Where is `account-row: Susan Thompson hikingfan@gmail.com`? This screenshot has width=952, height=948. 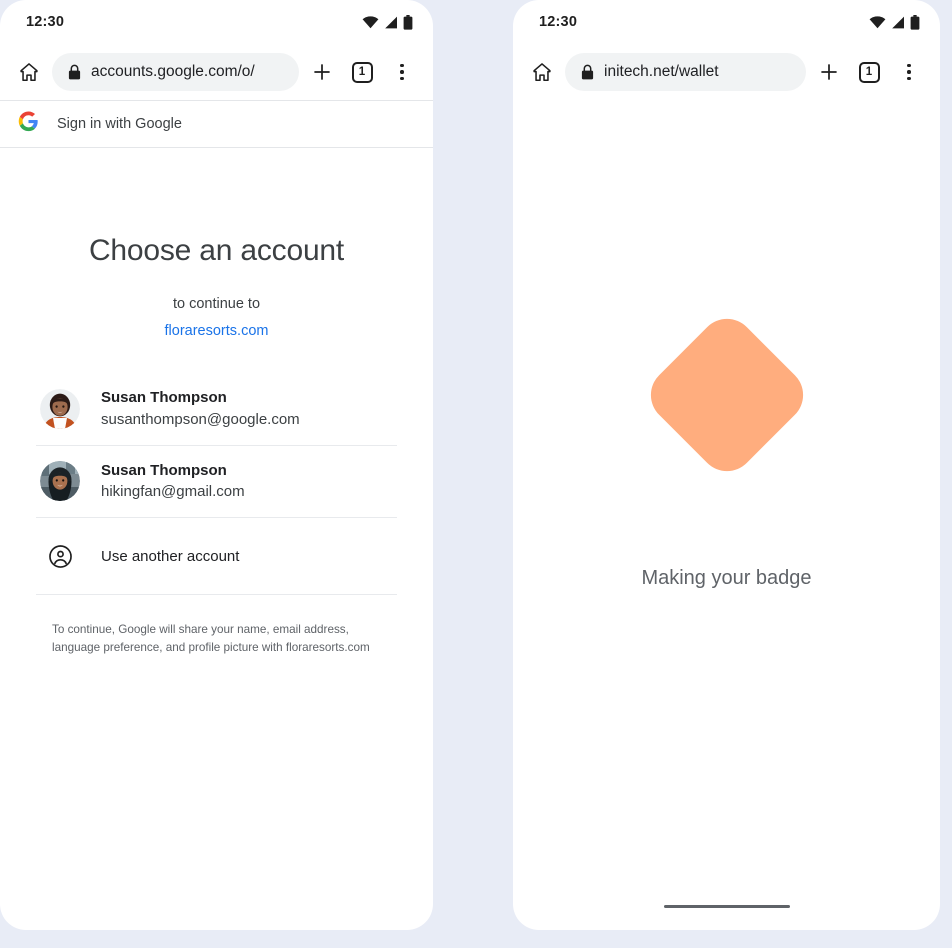 account-row: Susan Thompson hikingfan@gmail.com is located at coordinates (216, 482).